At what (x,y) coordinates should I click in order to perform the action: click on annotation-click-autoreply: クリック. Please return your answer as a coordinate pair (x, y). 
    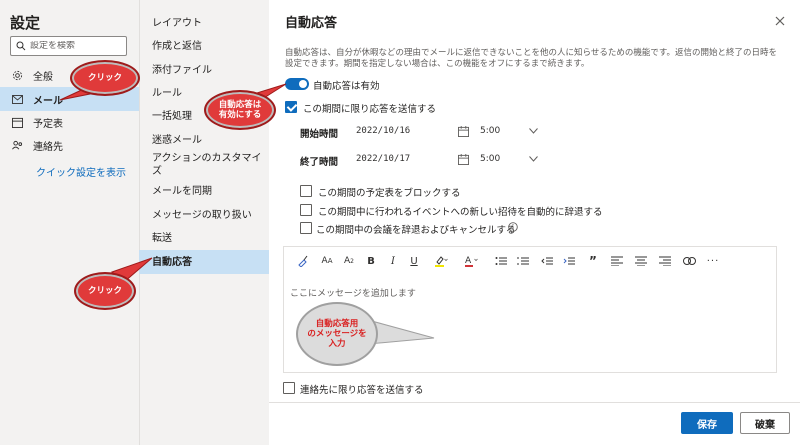
    Looking at the image, I should click on (105, 291).